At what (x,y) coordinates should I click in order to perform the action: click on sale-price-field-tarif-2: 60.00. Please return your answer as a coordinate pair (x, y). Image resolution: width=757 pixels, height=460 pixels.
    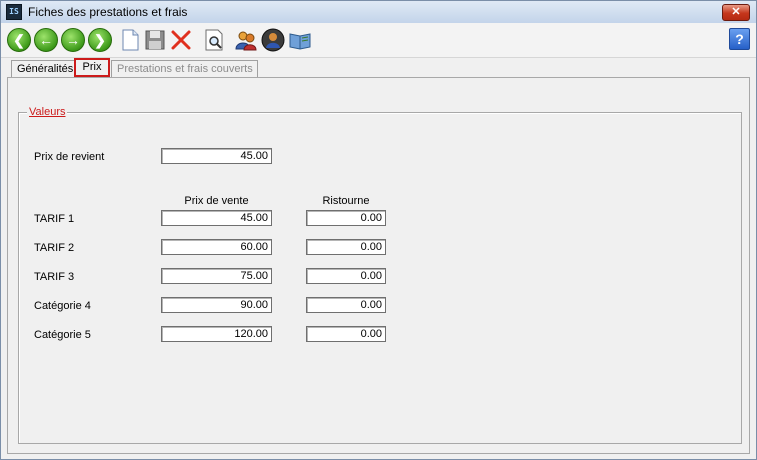
    Looking at the image, I should click on (216, 247).